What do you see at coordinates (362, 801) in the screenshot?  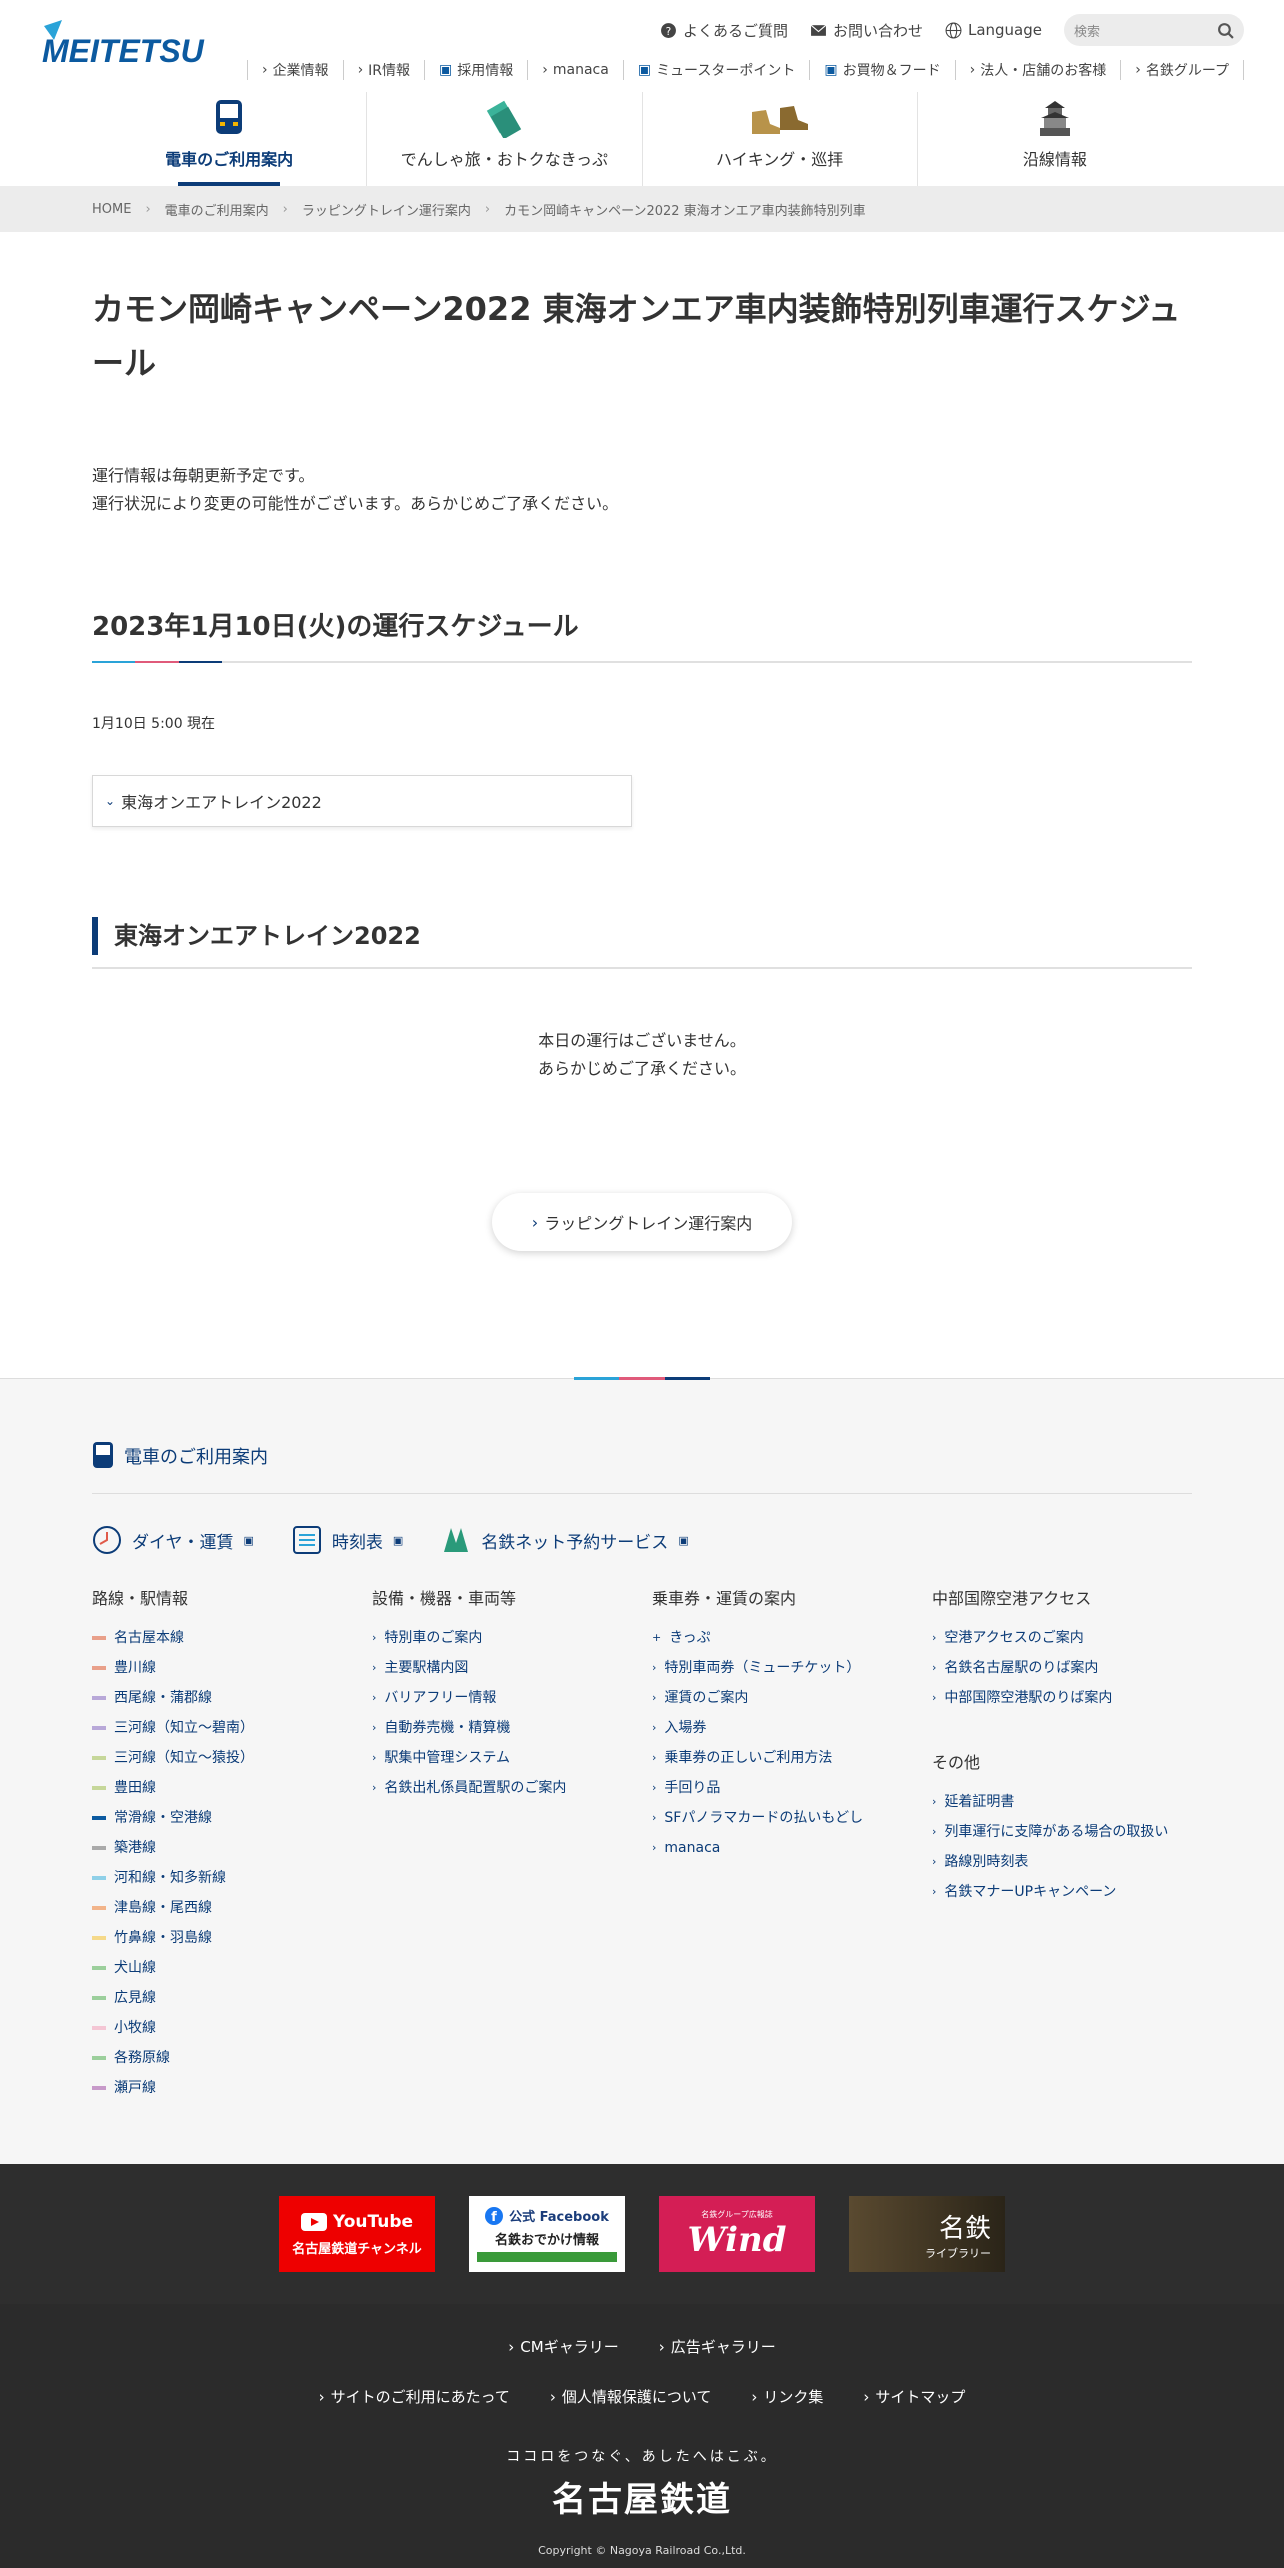 I see `accordion-toggle: ⌄ 東海オンエアトレイン2022` at bounding box center [362, 801].